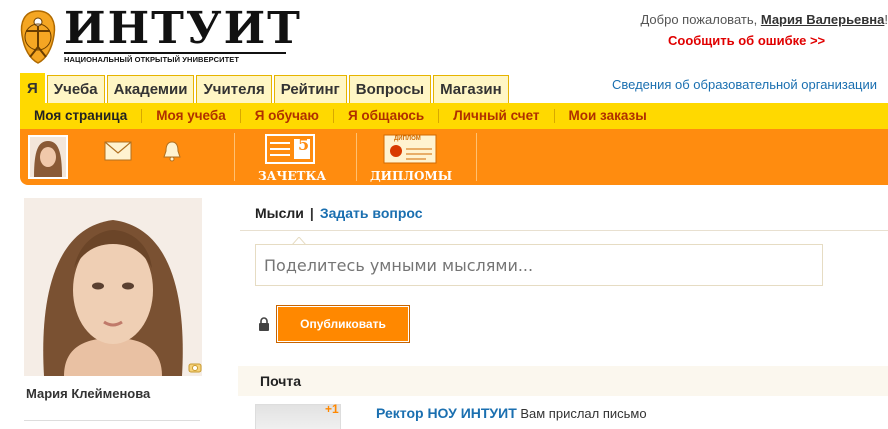 This screenshot has height=429, width=888. Describe the element at coordinates (608, 116) in the screenshot. I see `subnav-my-orders: Мои заказы` at that location.